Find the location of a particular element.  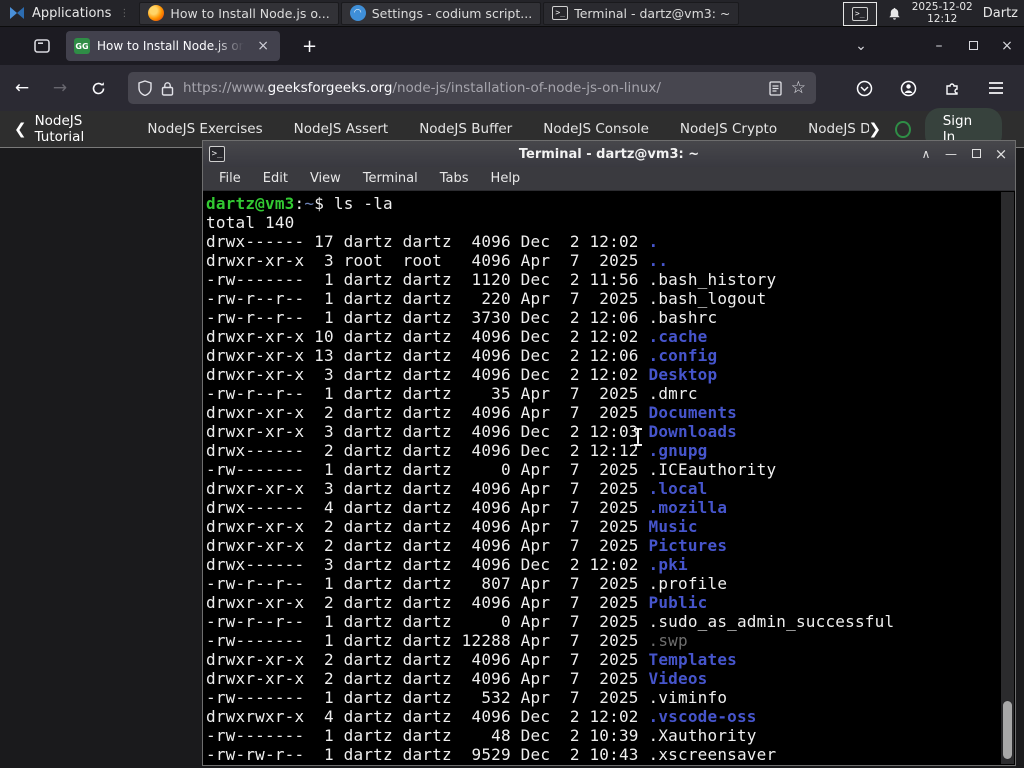

applications-label: Applications is located at coordinates (72, 13).